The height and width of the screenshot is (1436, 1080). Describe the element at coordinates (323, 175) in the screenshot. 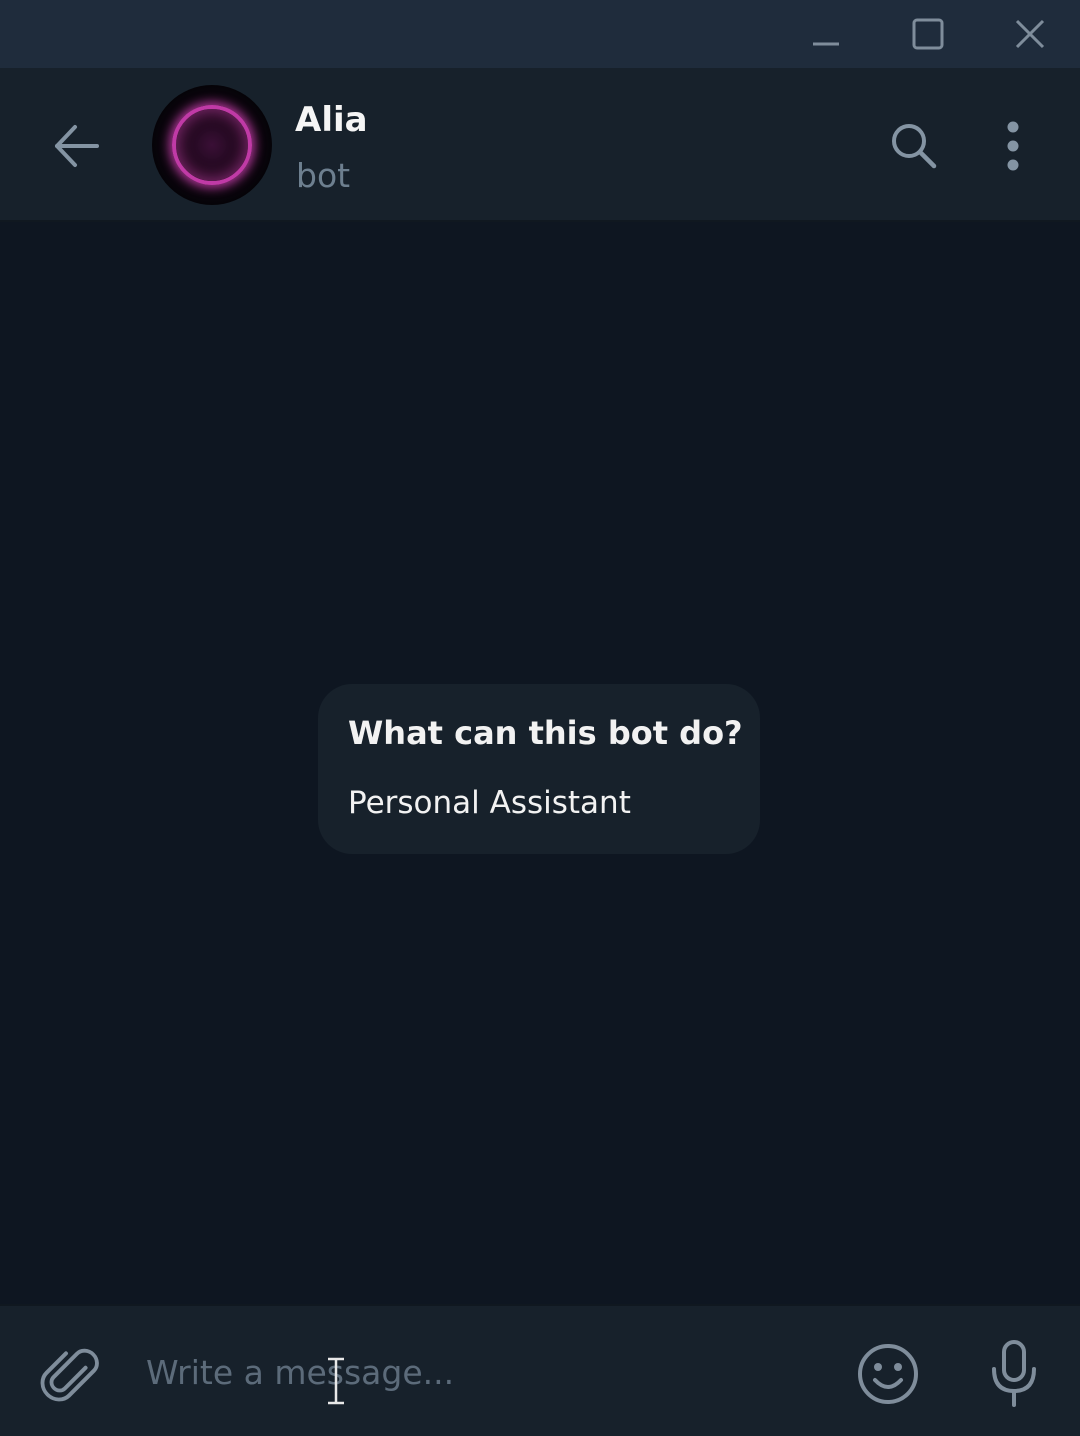

I see `chat-status: bot` at that location.